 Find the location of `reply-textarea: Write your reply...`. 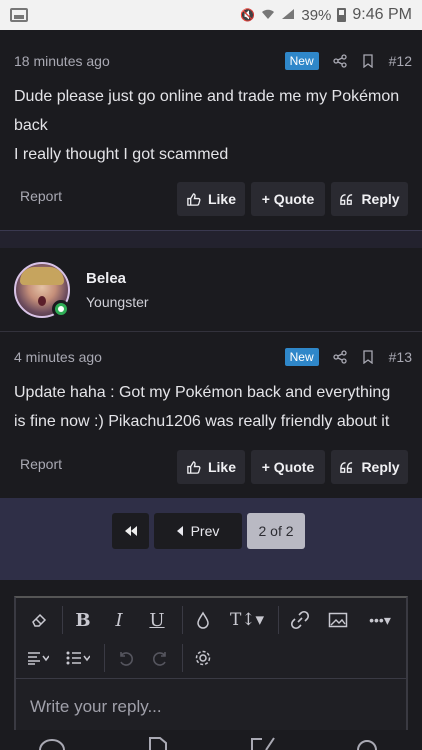

reply-textarea: Write your reply... is located at coordinates (211, 707).